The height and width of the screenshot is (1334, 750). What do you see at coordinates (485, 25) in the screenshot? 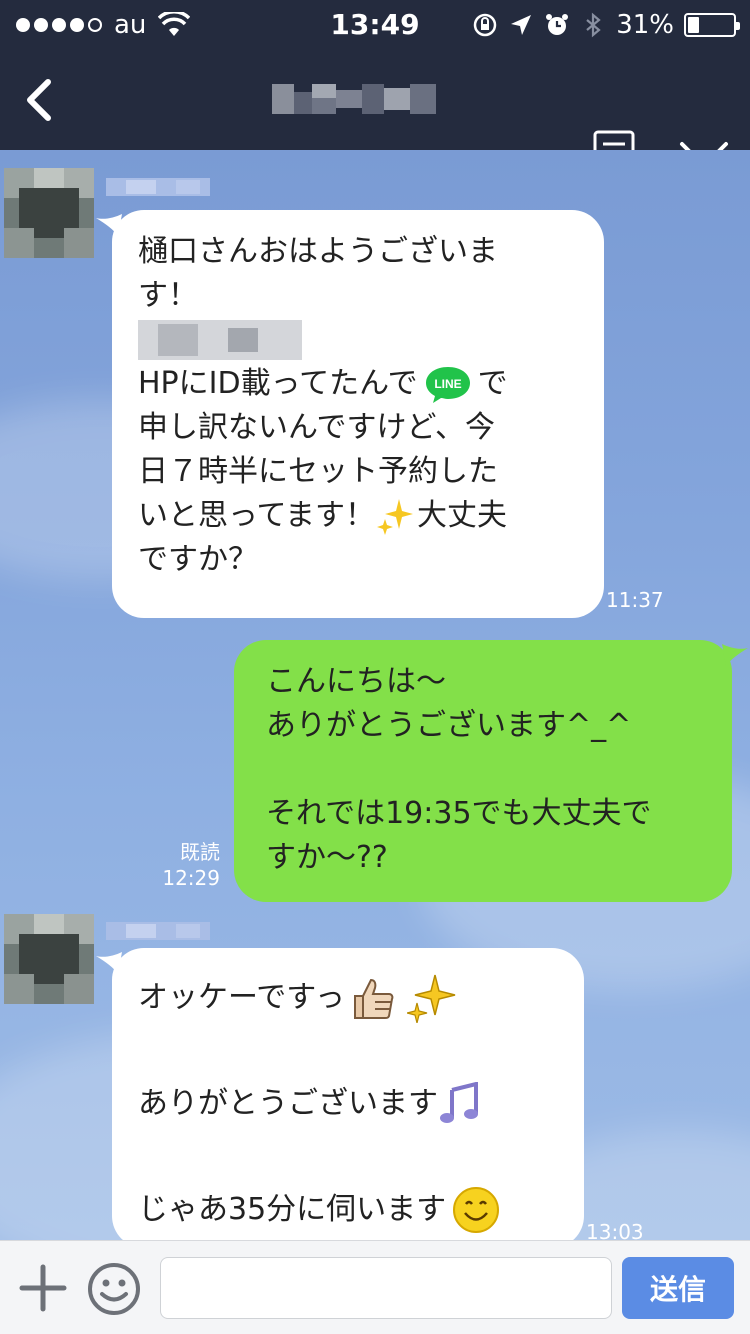
I see `rotation-lock-icon` at bounding box center [485, 25].